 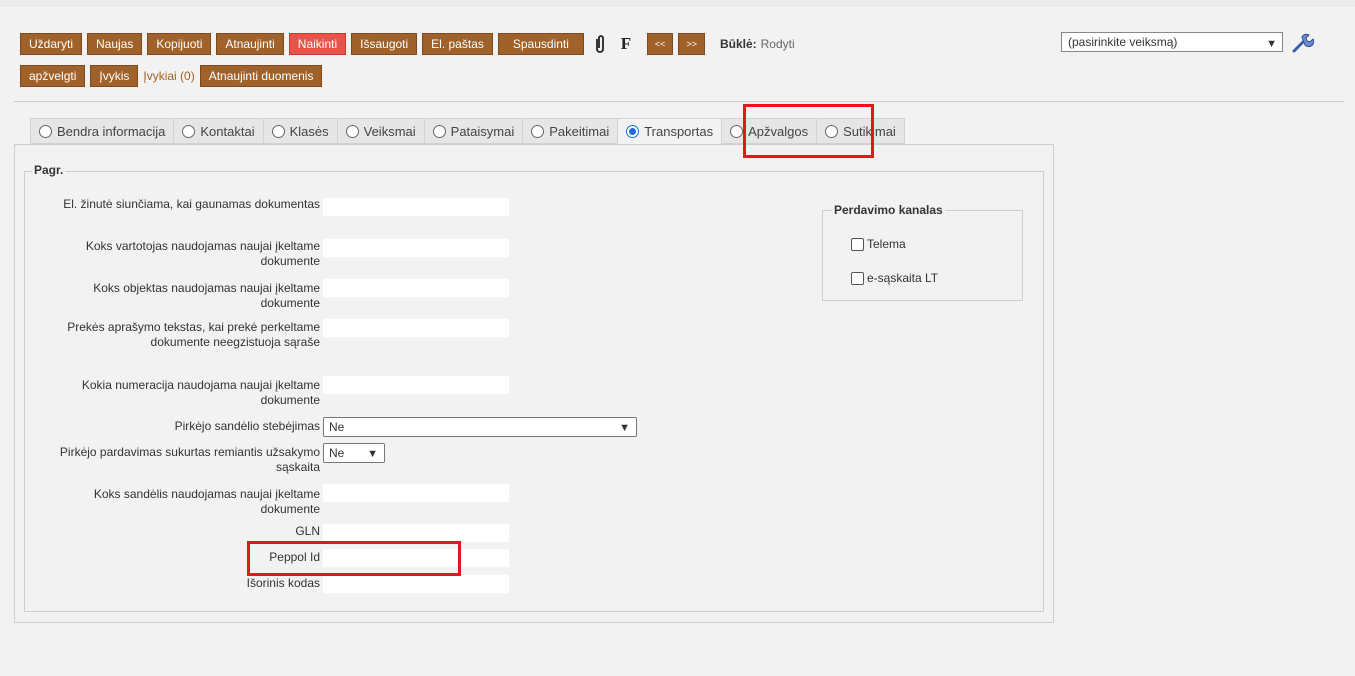 I want to click on tab-classes: Klasės, so click(x=299, y=131).